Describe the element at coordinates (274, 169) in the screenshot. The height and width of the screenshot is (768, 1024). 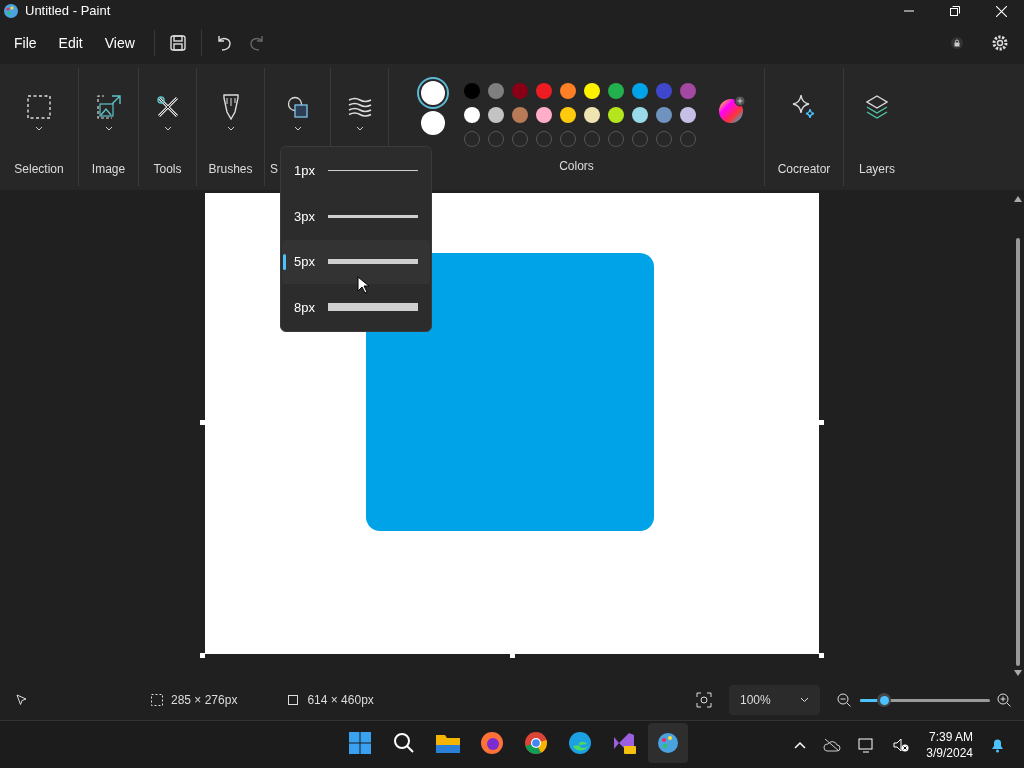
I see `group-label: S` at that location.